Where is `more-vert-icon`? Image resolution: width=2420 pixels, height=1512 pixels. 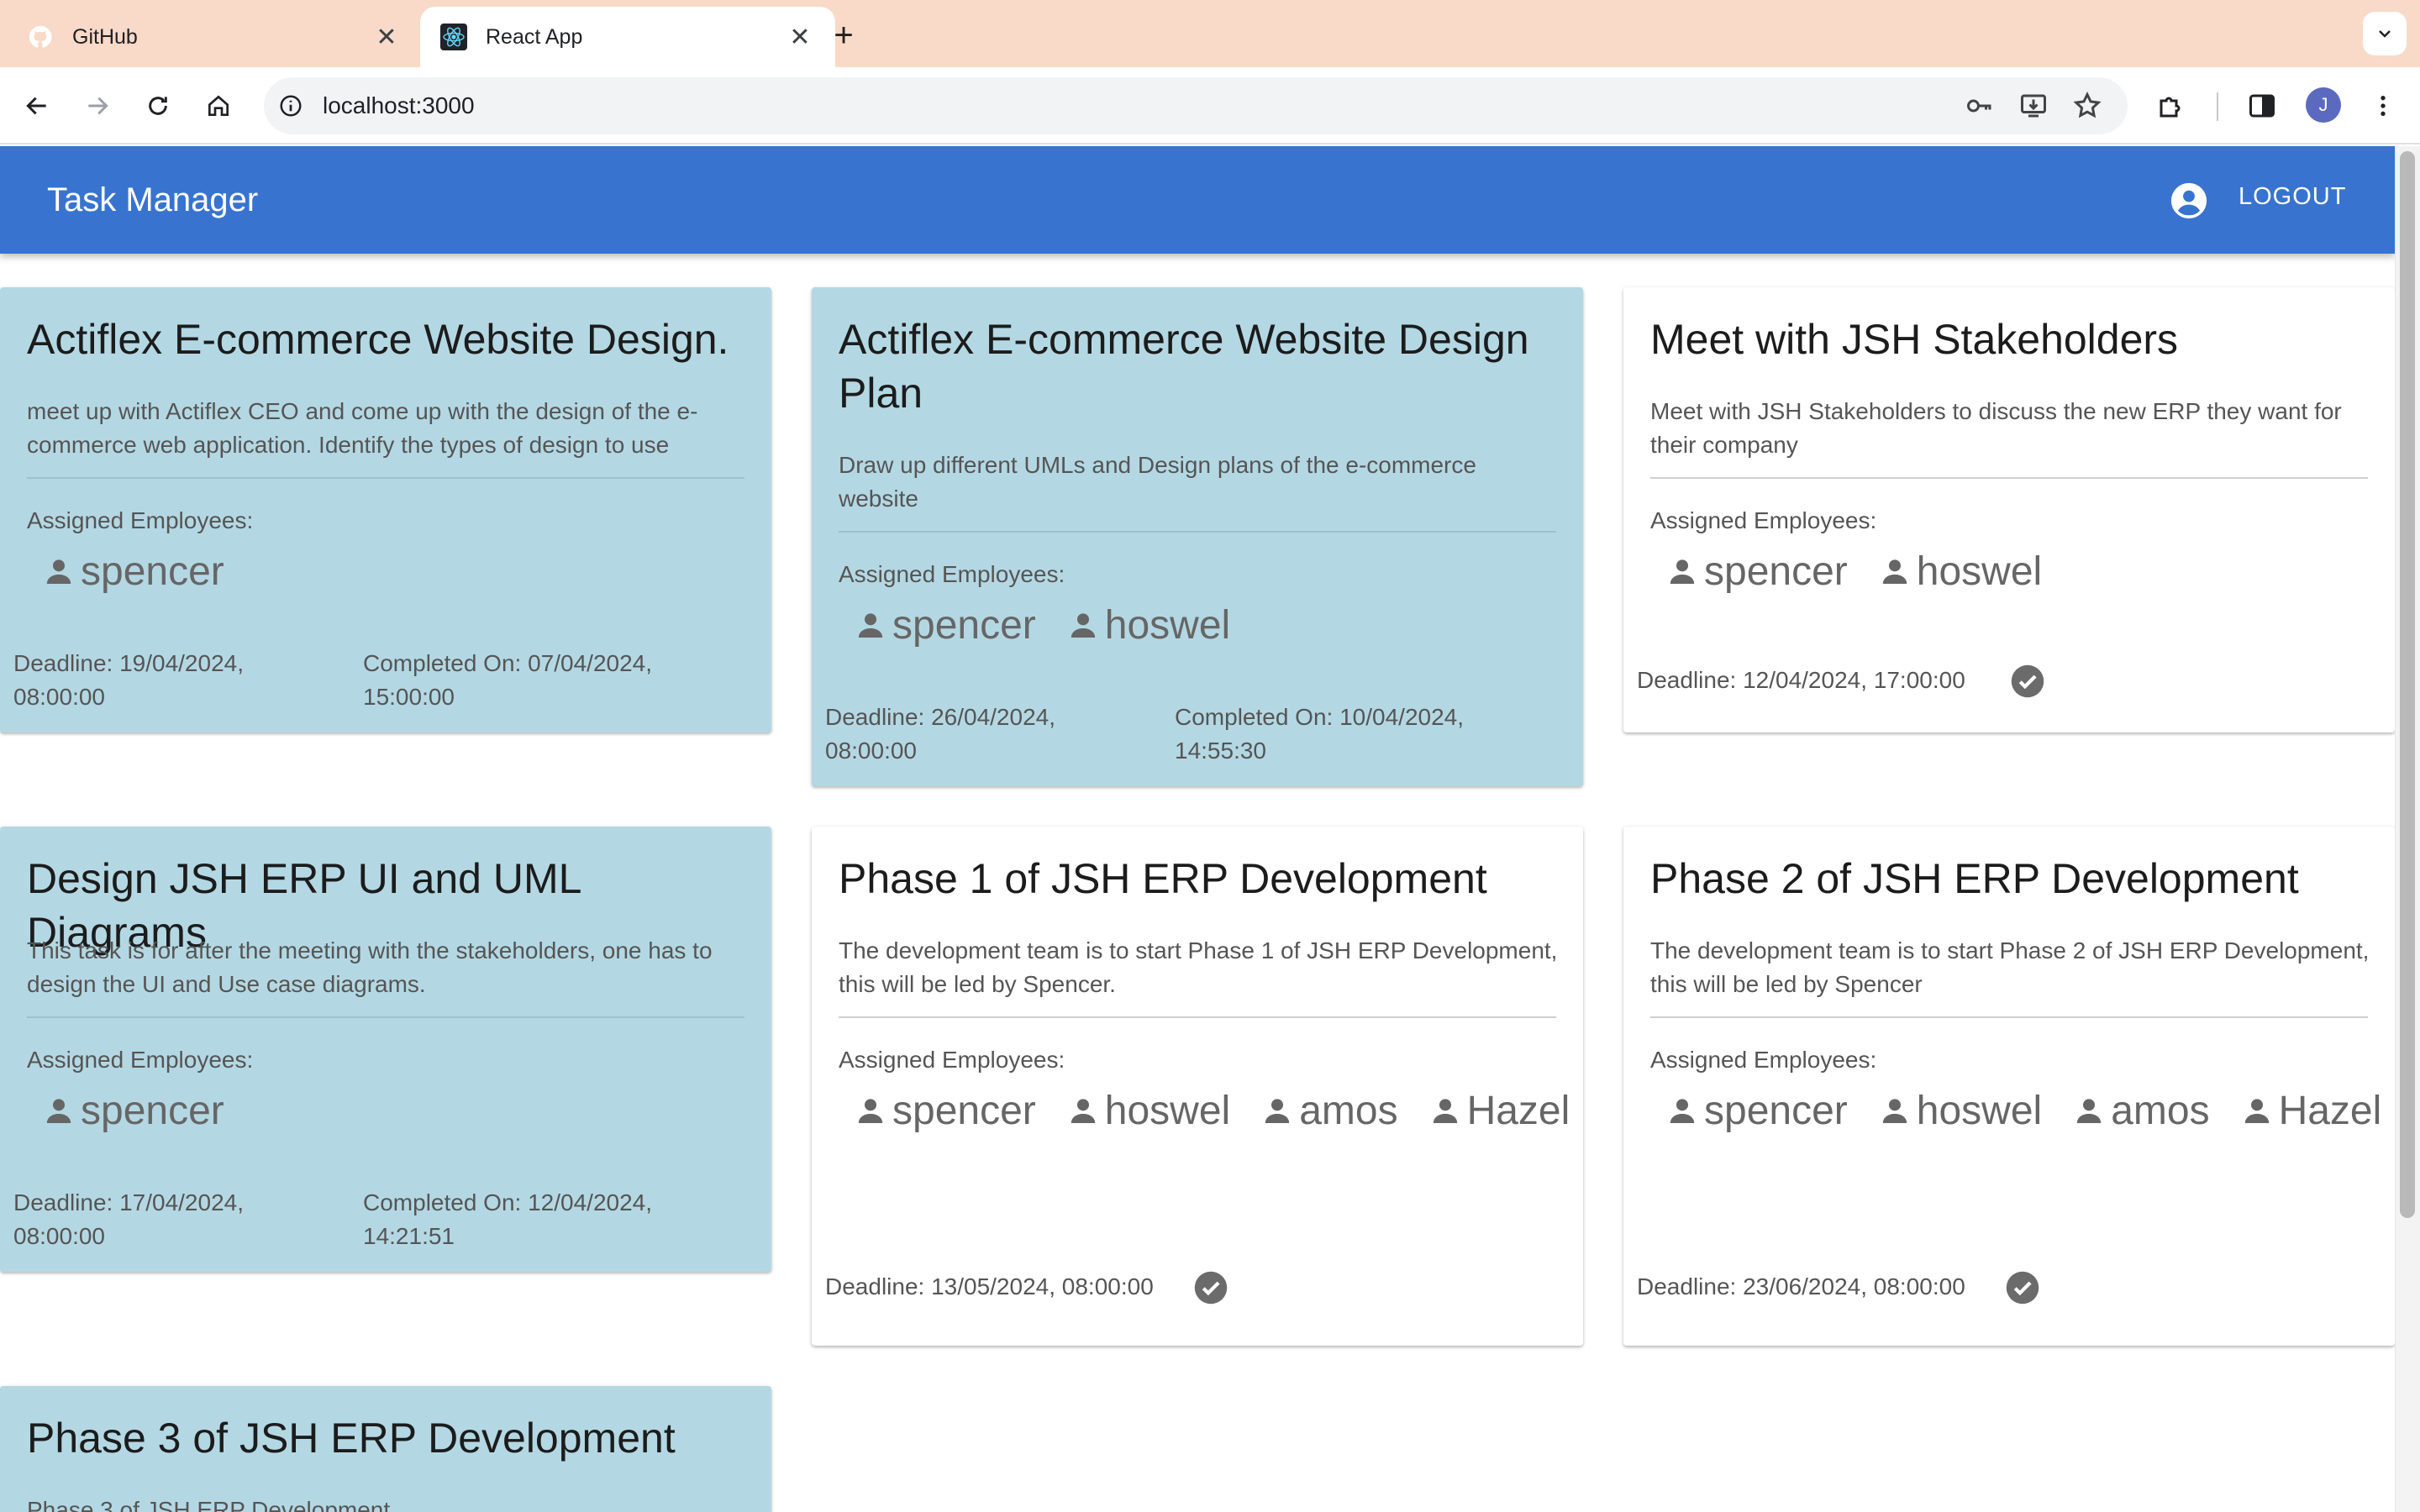
more-vert-icon is located at coordinates (2384, 106).